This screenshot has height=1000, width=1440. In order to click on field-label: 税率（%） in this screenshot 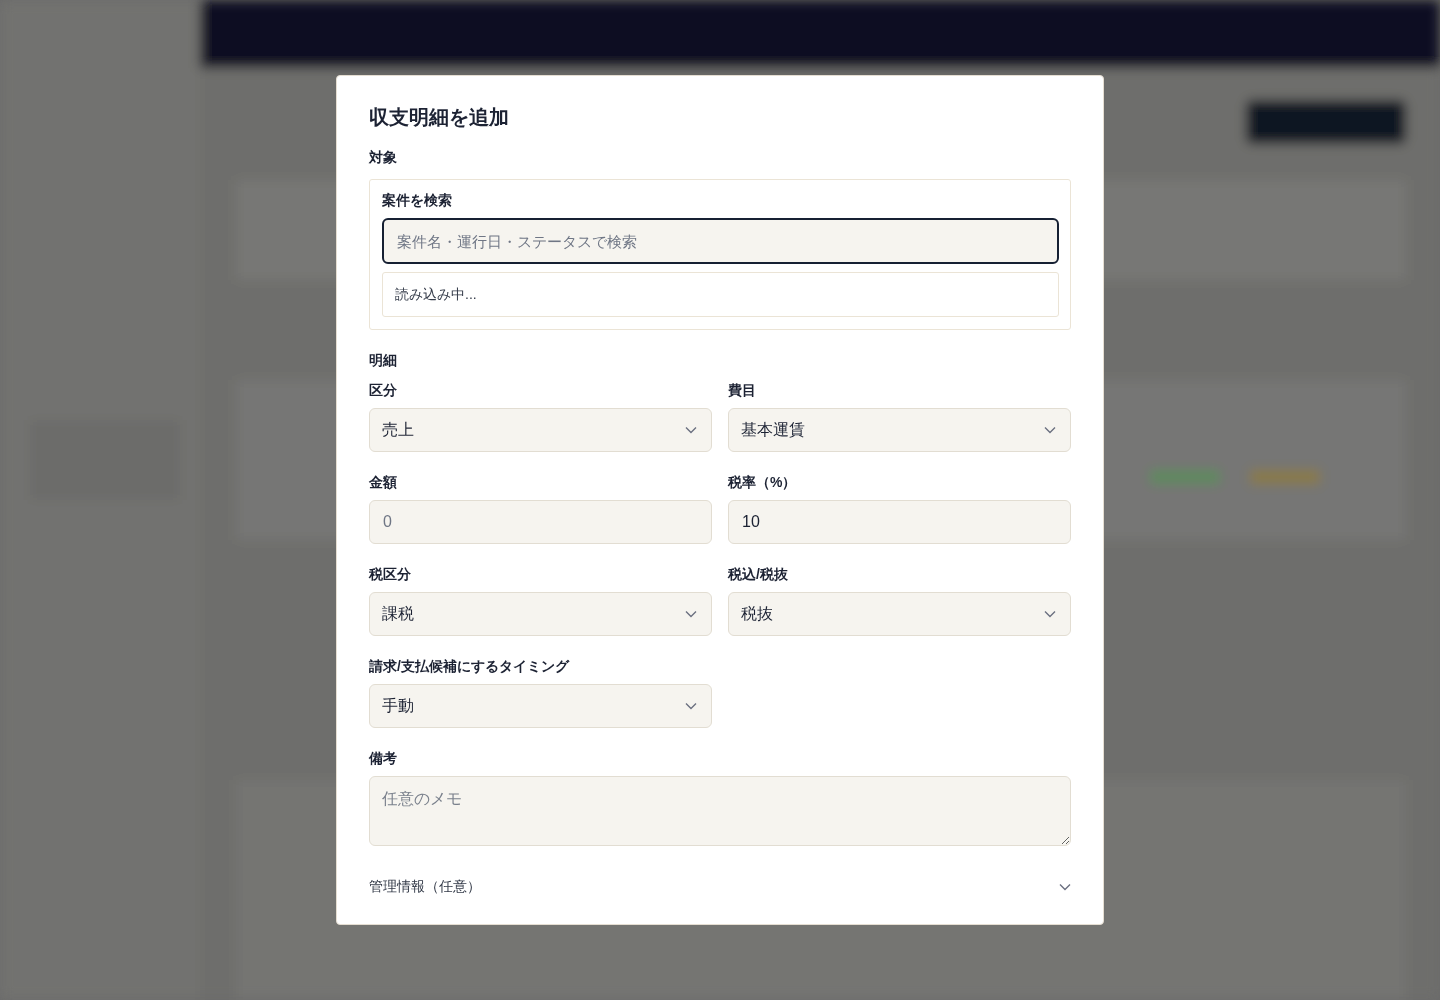, I will do `click(762, 483)`.